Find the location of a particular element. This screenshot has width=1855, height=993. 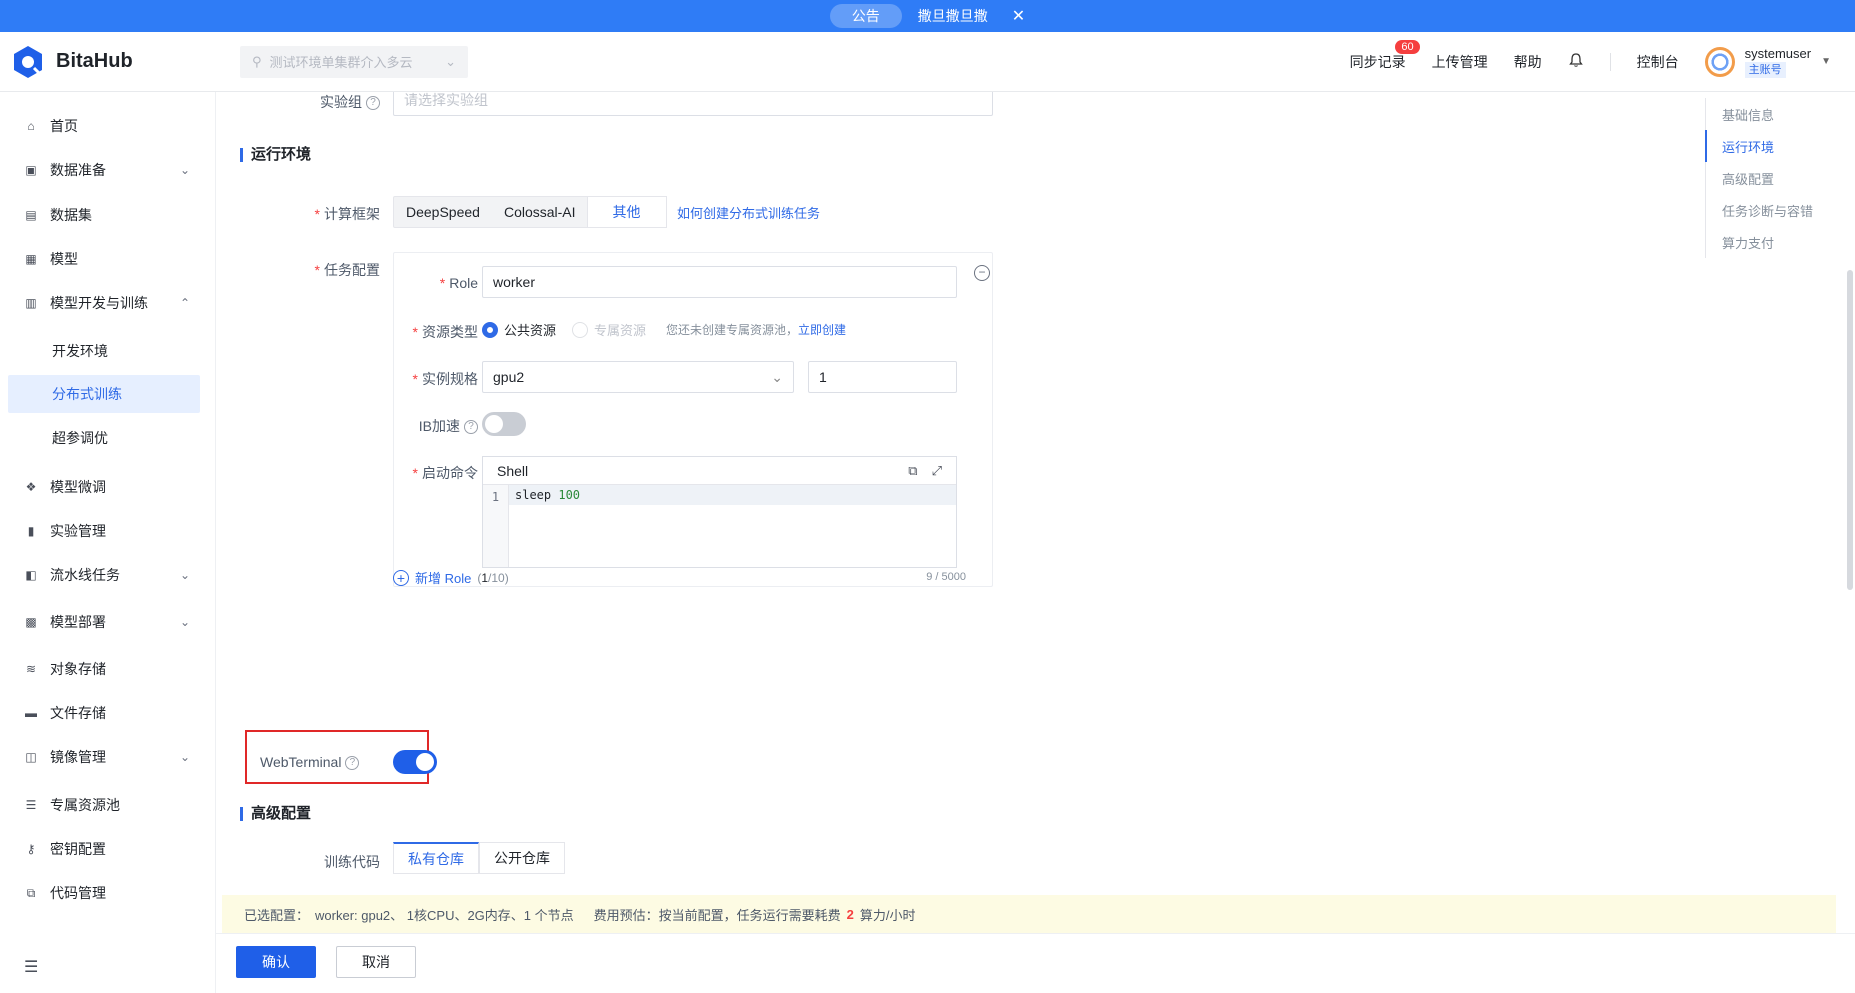

resource-dedicated-label: 专属资源 is located at coordinates (620, 329).